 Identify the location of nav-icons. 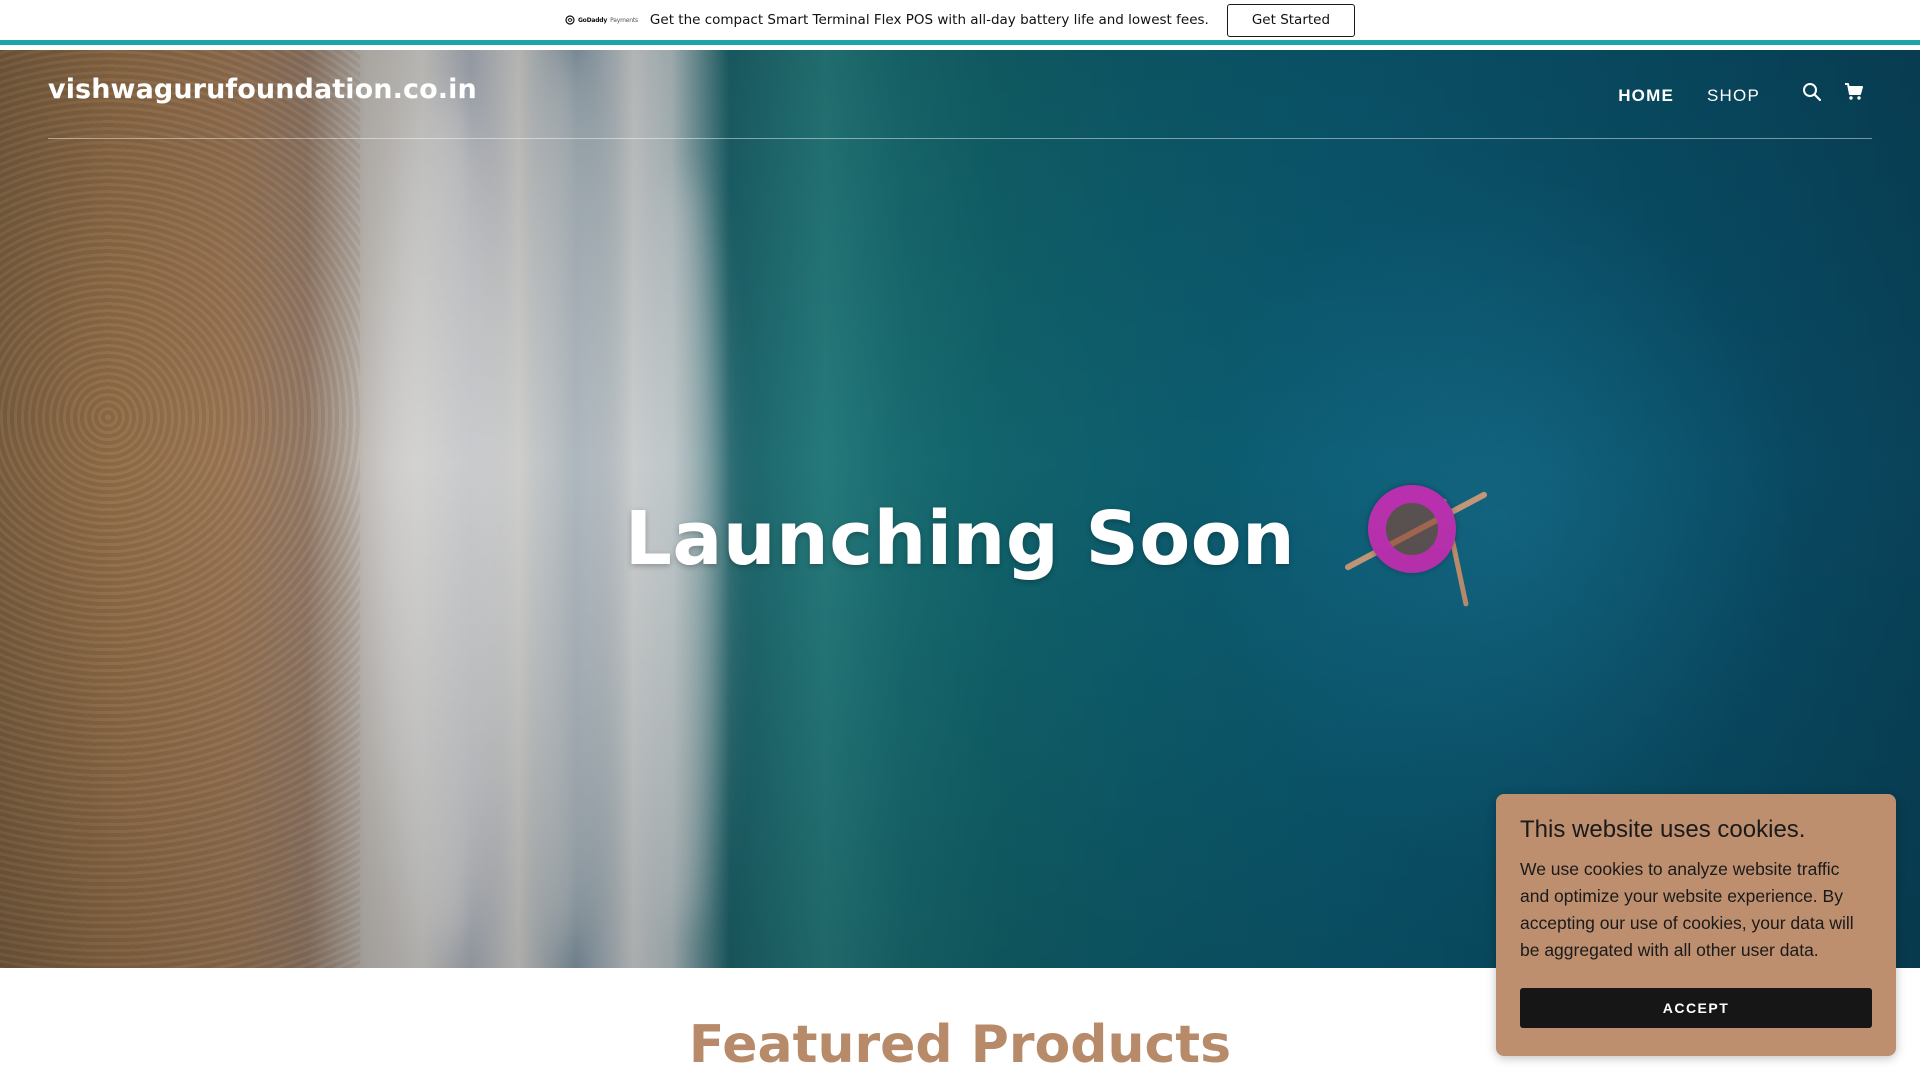
(1833, 94).